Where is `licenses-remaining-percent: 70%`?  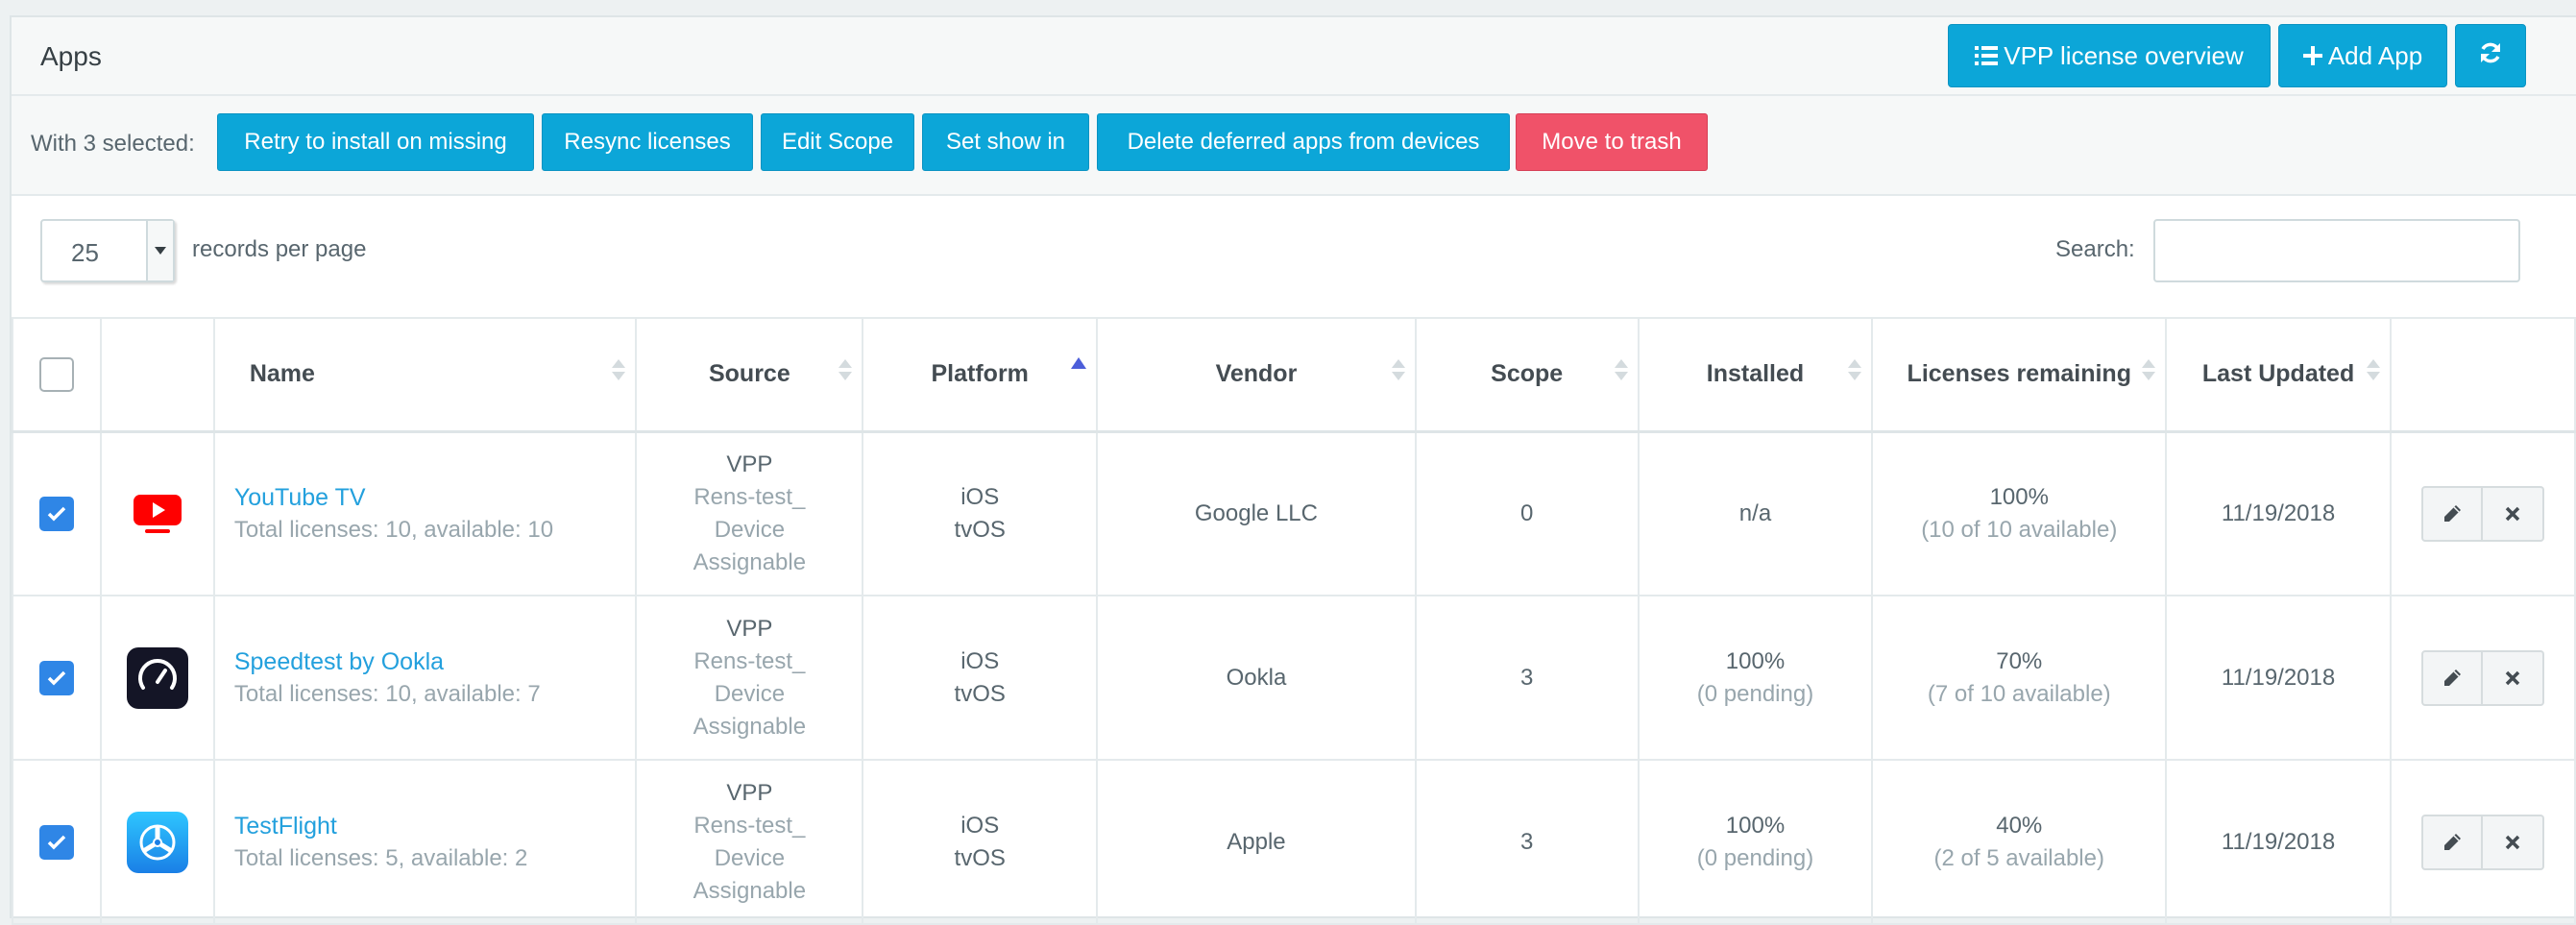
licenses-remaining-percent: 70% is located at coordinates (2020, 660).